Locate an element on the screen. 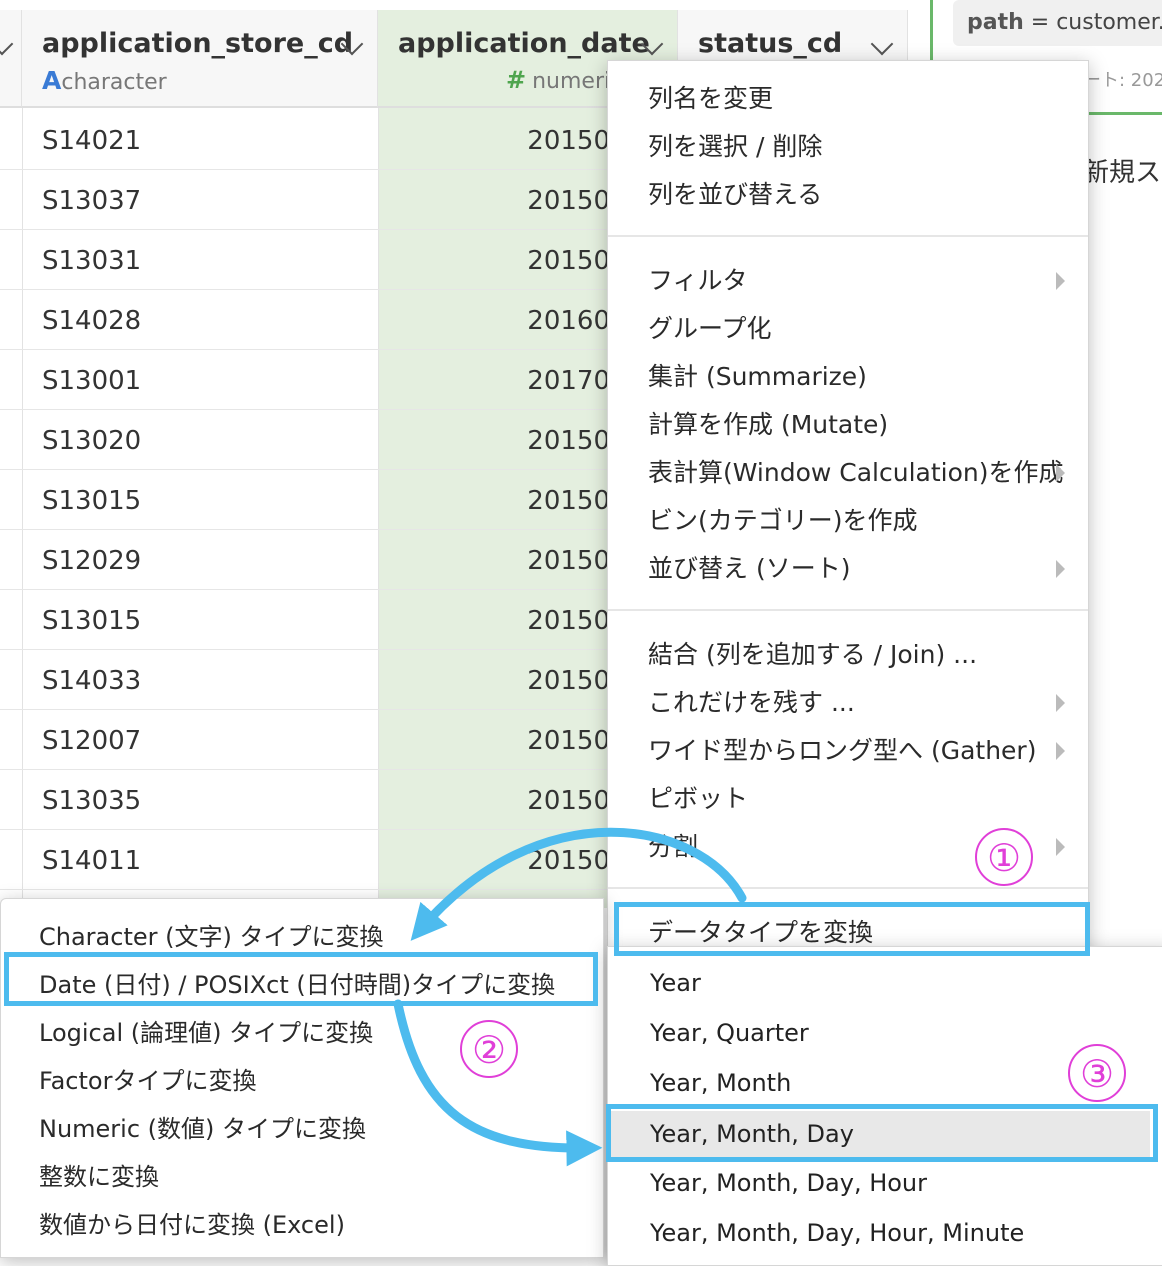  arrow-to-date-submenu is located at coordinates (498, 1083).